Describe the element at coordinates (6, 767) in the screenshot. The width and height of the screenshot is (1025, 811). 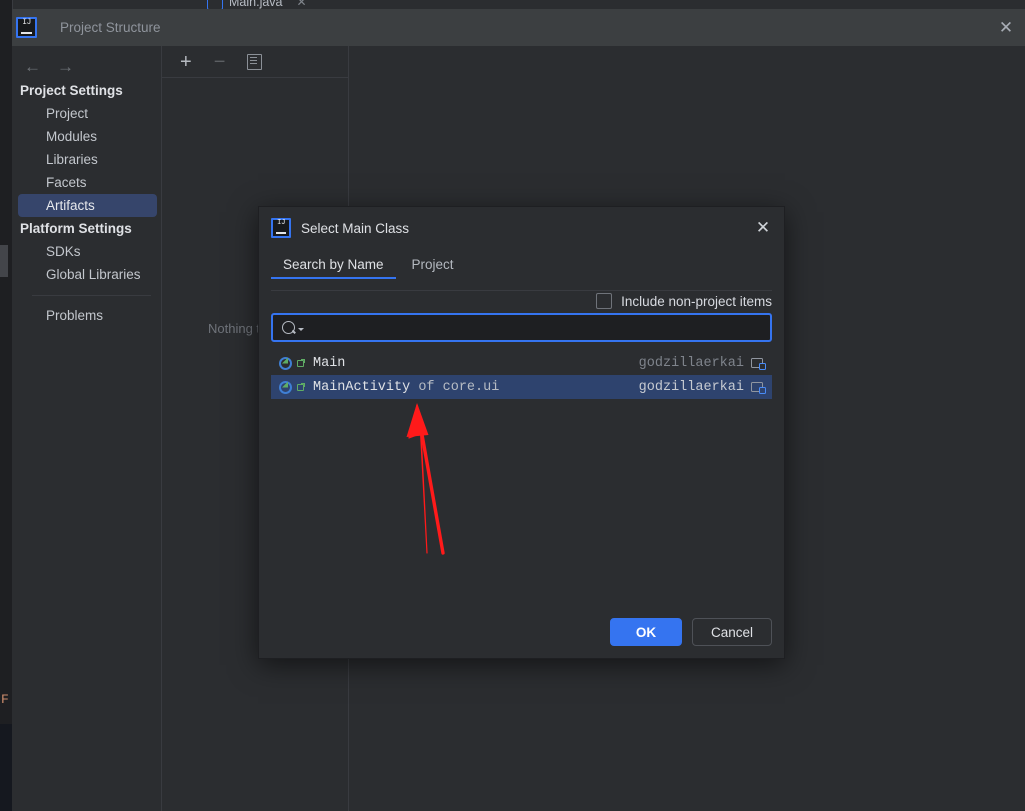
I see `ide-left-strip-lower` at that location.